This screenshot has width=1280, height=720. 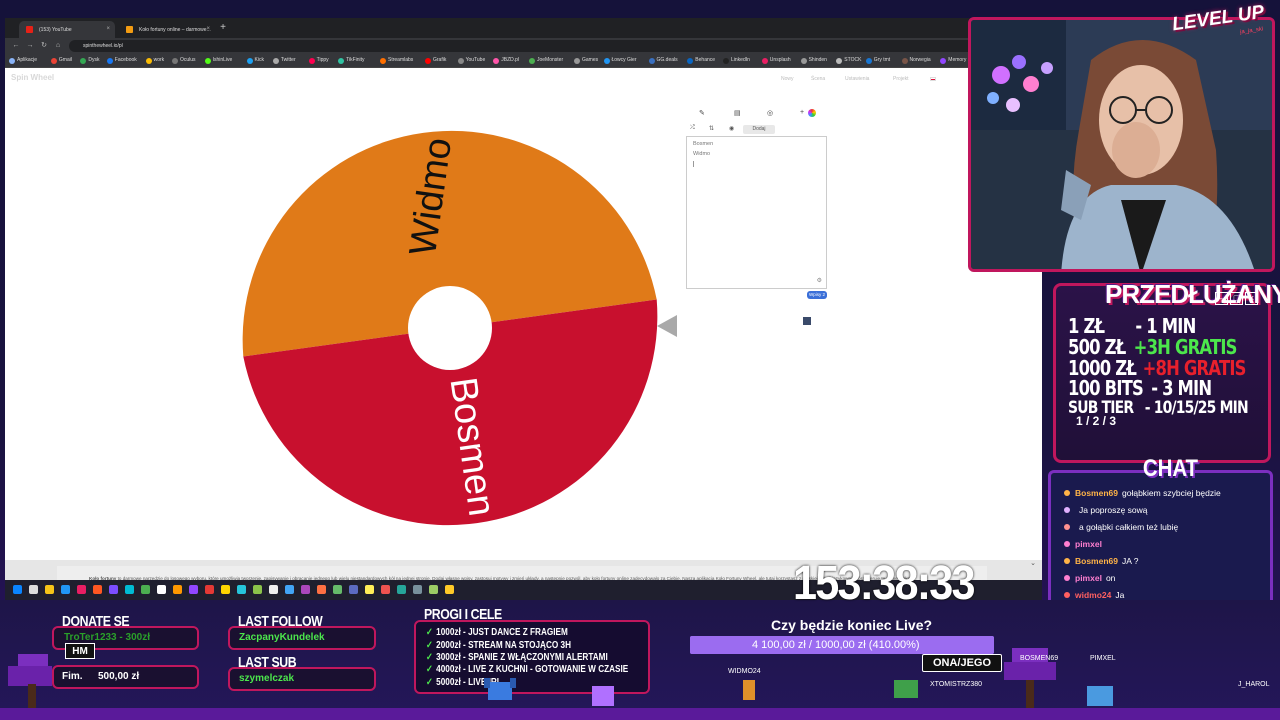 What do you see at coordinates (16, 46) in the screenshot?
I see `back-icon: ←` at bounding box center [16, 46].